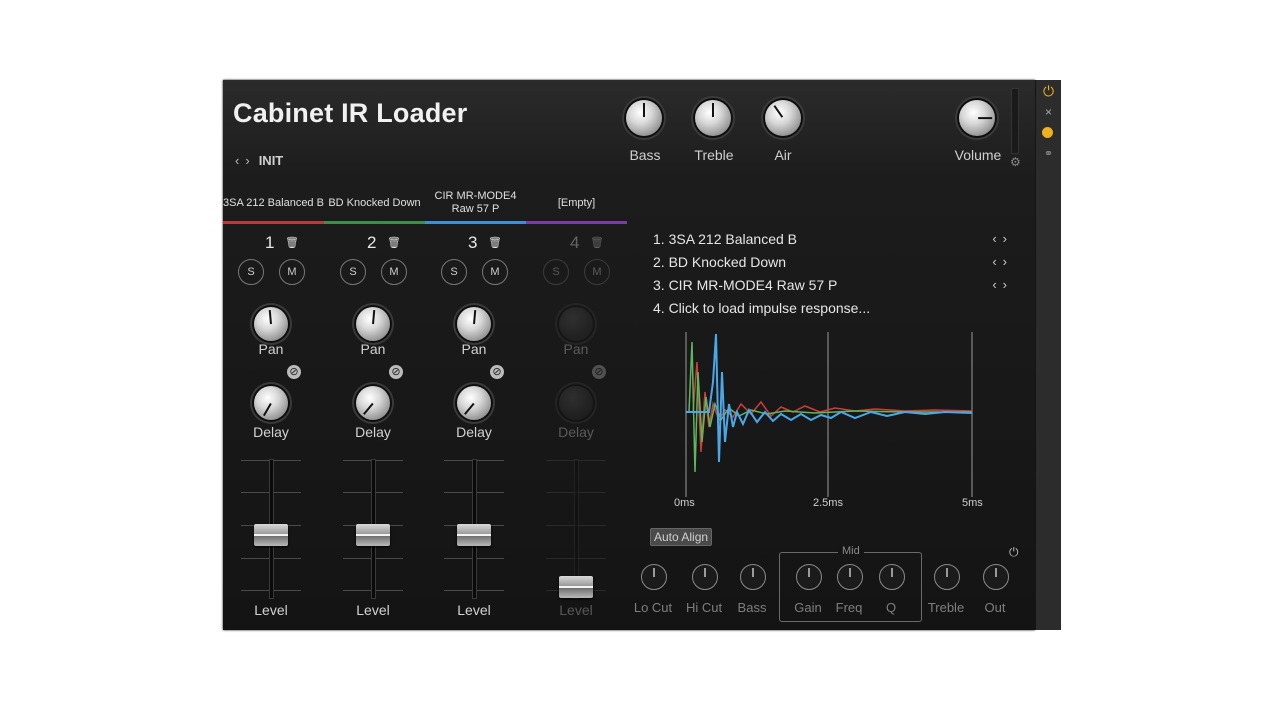 This screenshot has width=1280, height=720. I want to click on next-preset-icon: ›, so click(247, 160).